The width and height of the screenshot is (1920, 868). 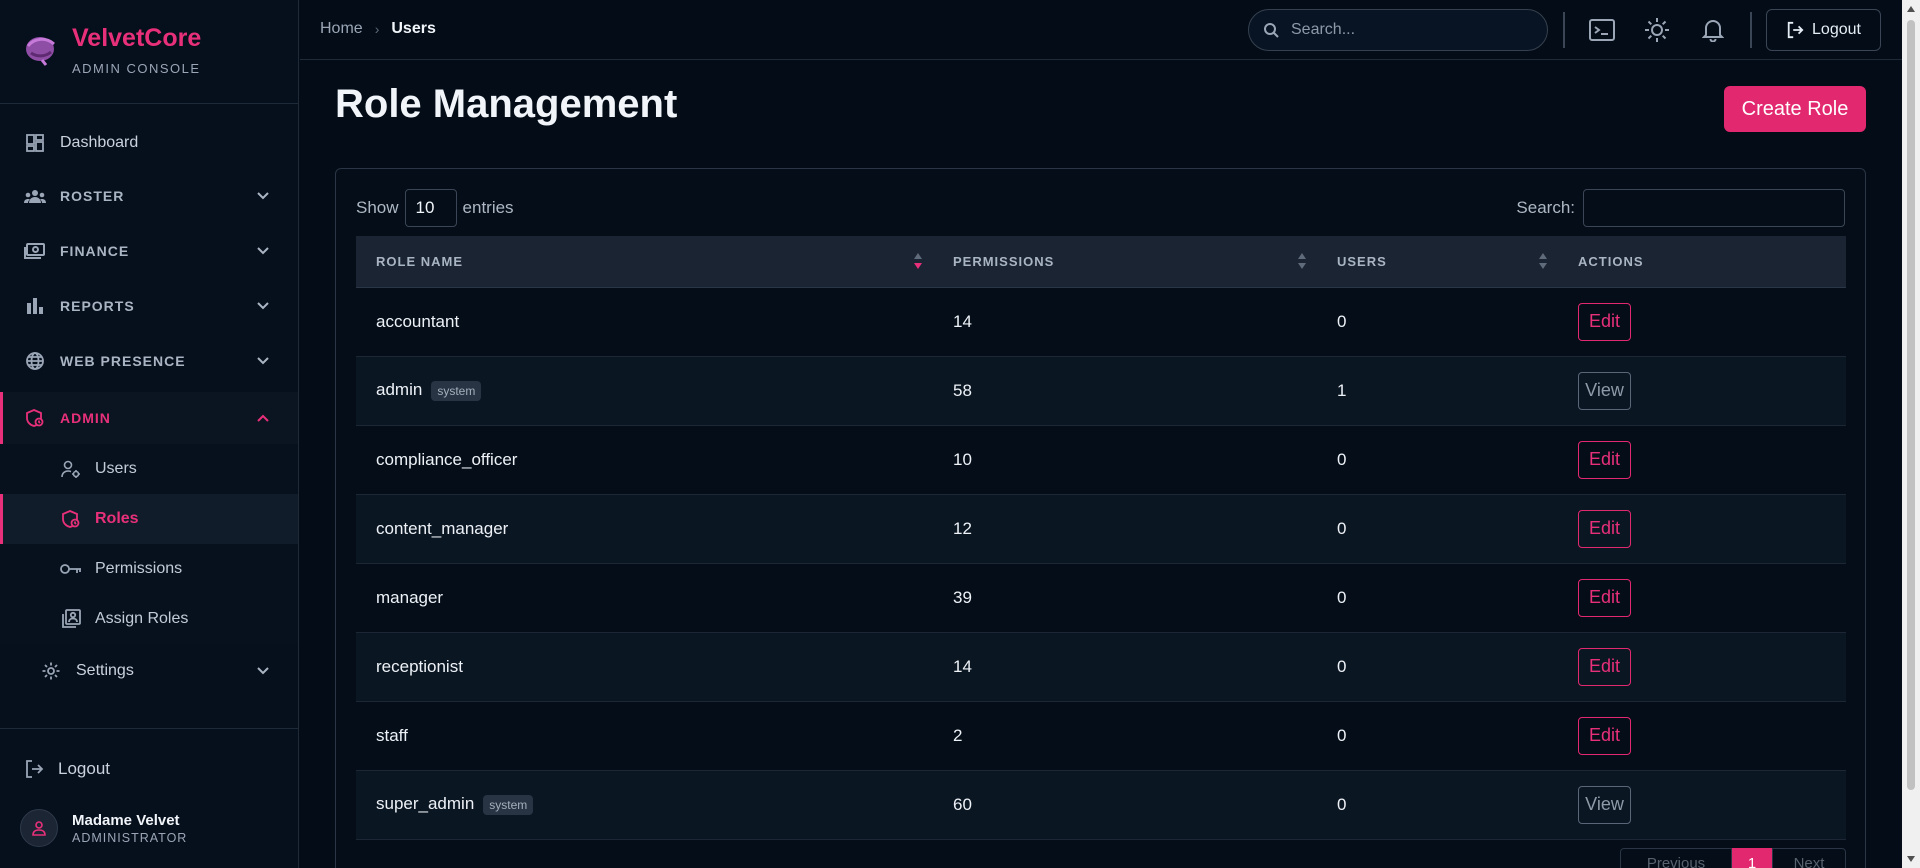 I want to click on role-name: receptionist, so click(x=419, y=666).